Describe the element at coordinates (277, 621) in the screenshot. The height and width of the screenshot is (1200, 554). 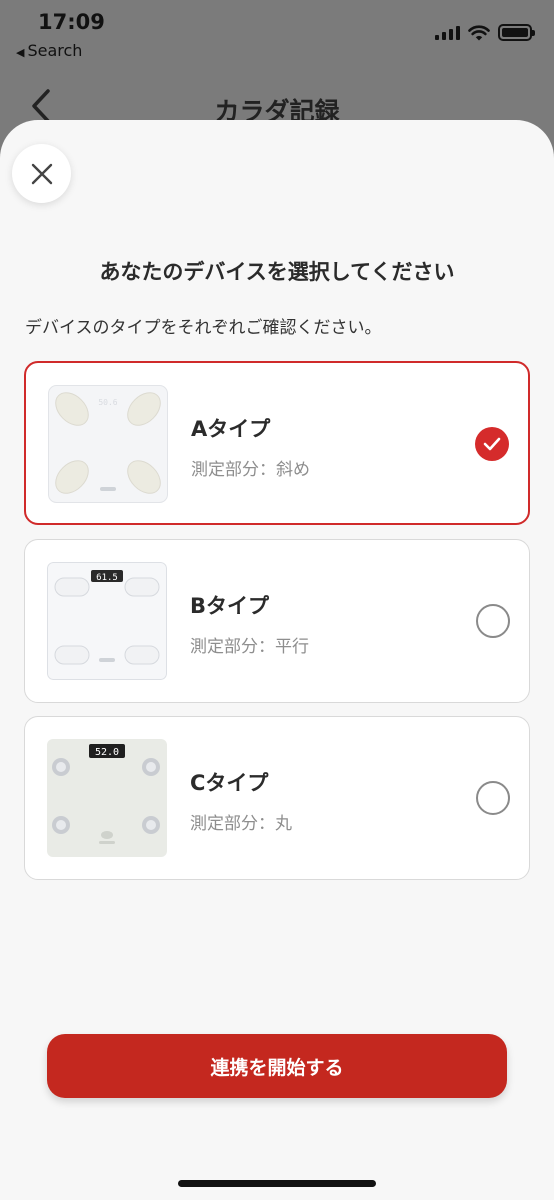
I see `device-card-b: 61.5 Bタイプ 測定部分：平行` at that location.